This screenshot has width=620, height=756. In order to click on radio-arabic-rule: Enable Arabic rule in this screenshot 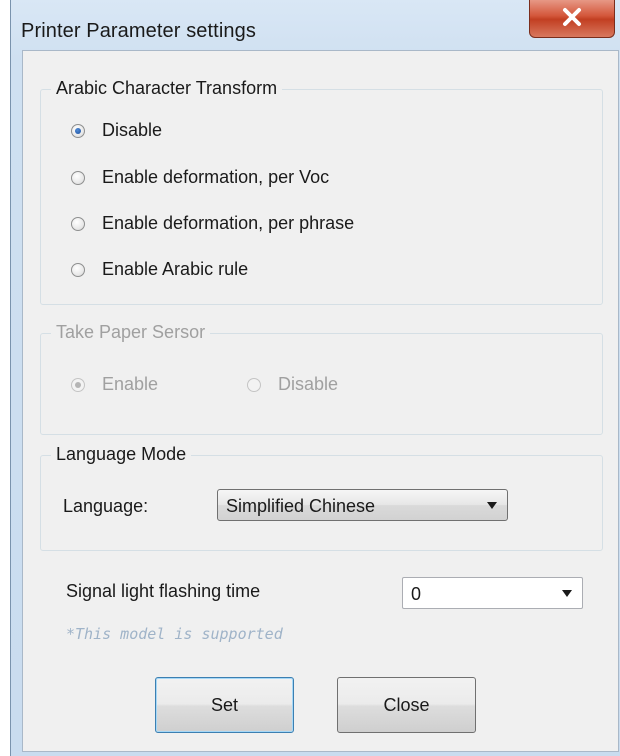, I will do `click(159, 269)`.